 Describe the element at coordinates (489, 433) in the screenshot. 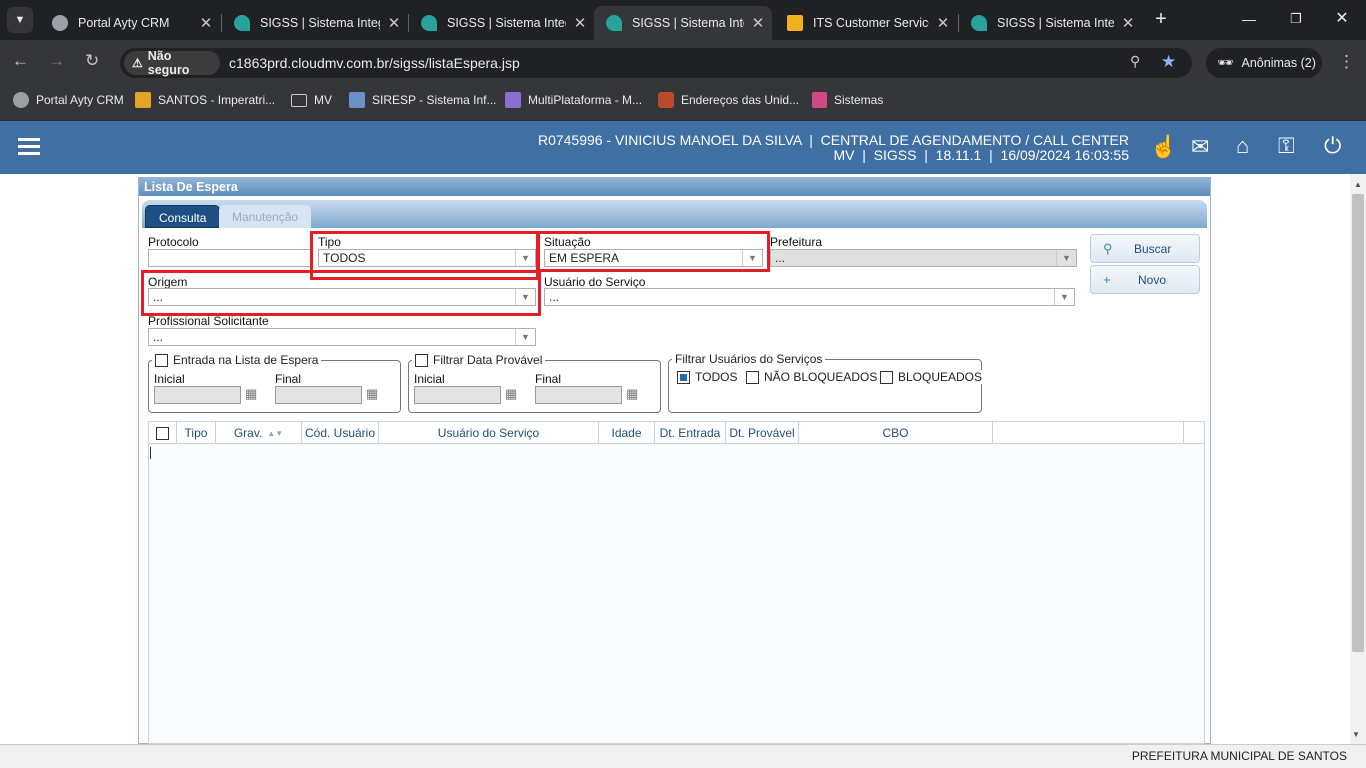

I see `column-header: Usuário do Serviço` at that location.